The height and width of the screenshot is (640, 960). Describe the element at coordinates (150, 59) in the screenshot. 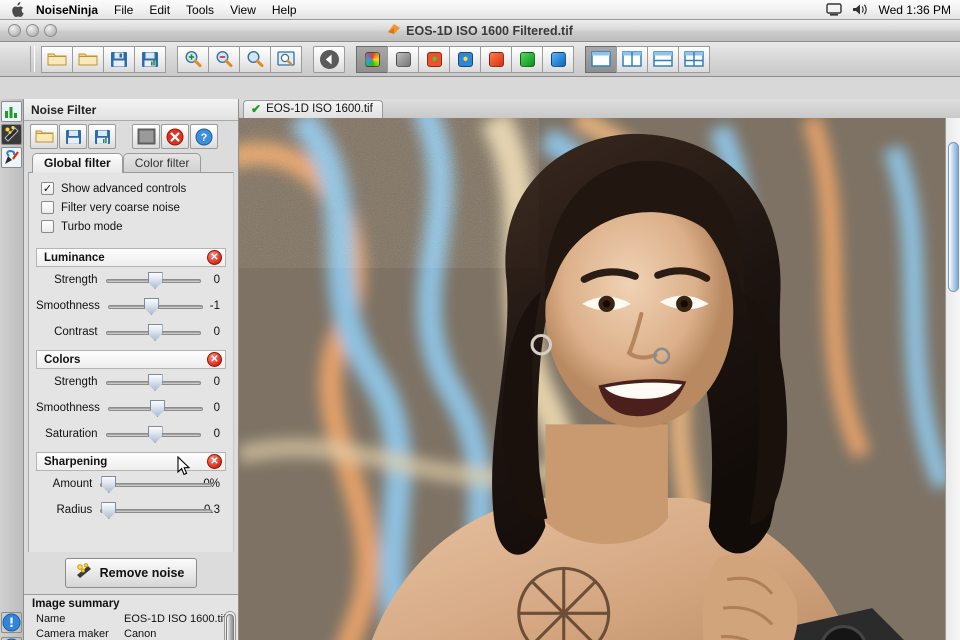

I see `save-as-button` at that location.